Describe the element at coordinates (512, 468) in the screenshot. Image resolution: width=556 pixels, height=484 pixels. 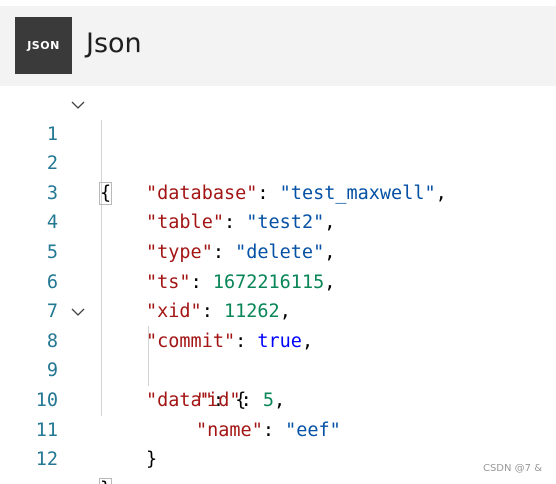
I see `watermark: CSDN @7 &` at that location.